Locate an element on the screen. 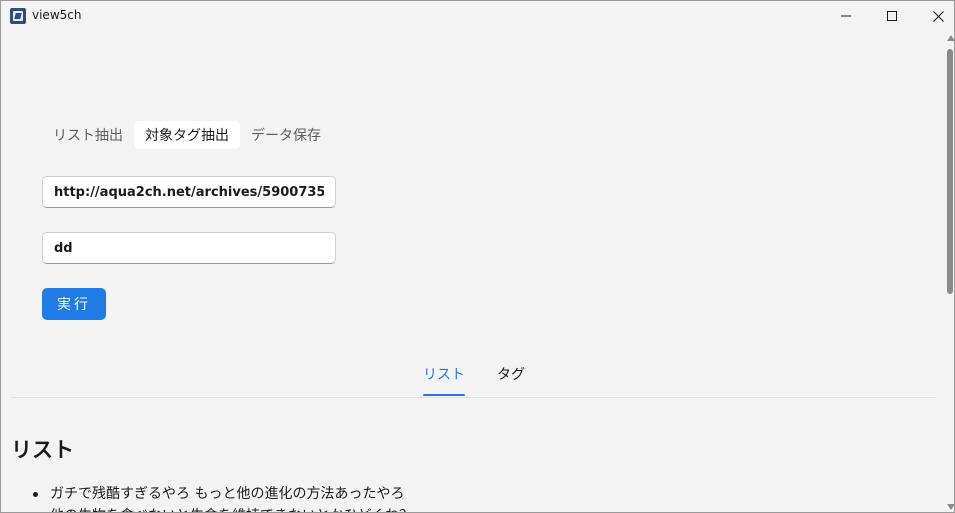 The width and height of the screenshot is (955, 513). mode-tabs: リスト抽出 対象タグ抽出 データ保存 is located at coordinates (187, 135).